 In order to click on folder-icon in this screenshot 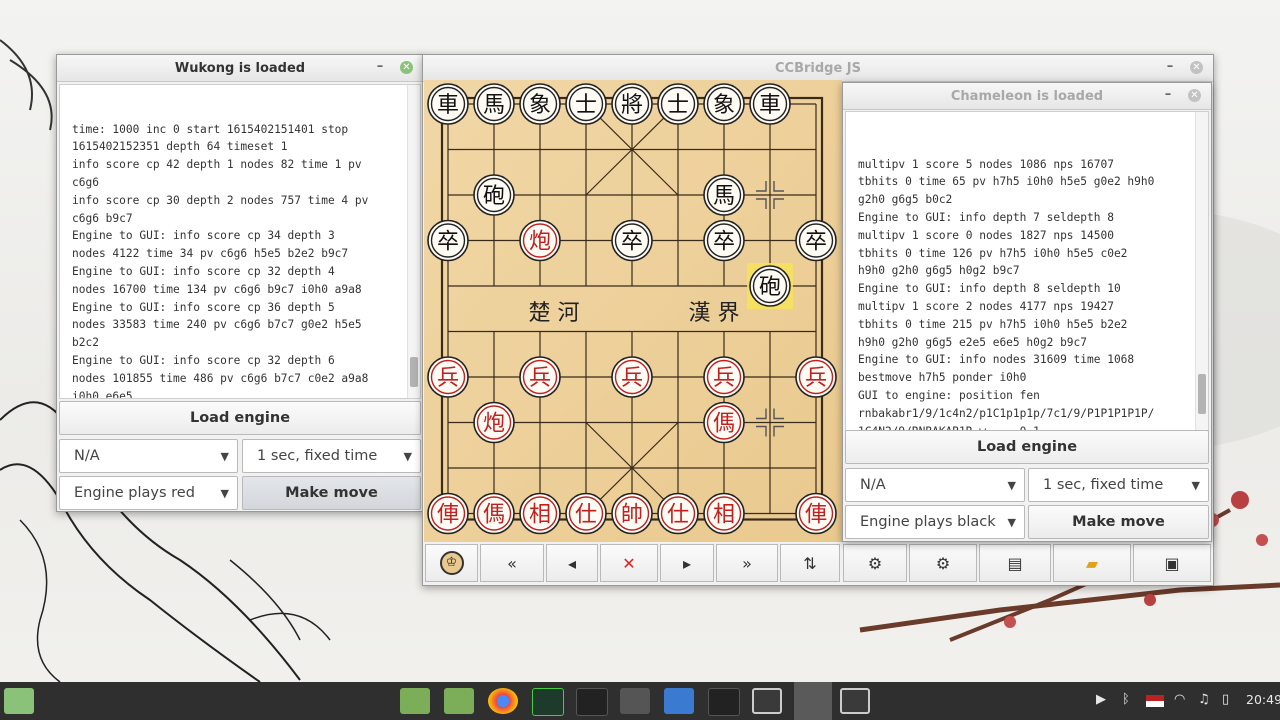, I will do `click(459, 701)`.